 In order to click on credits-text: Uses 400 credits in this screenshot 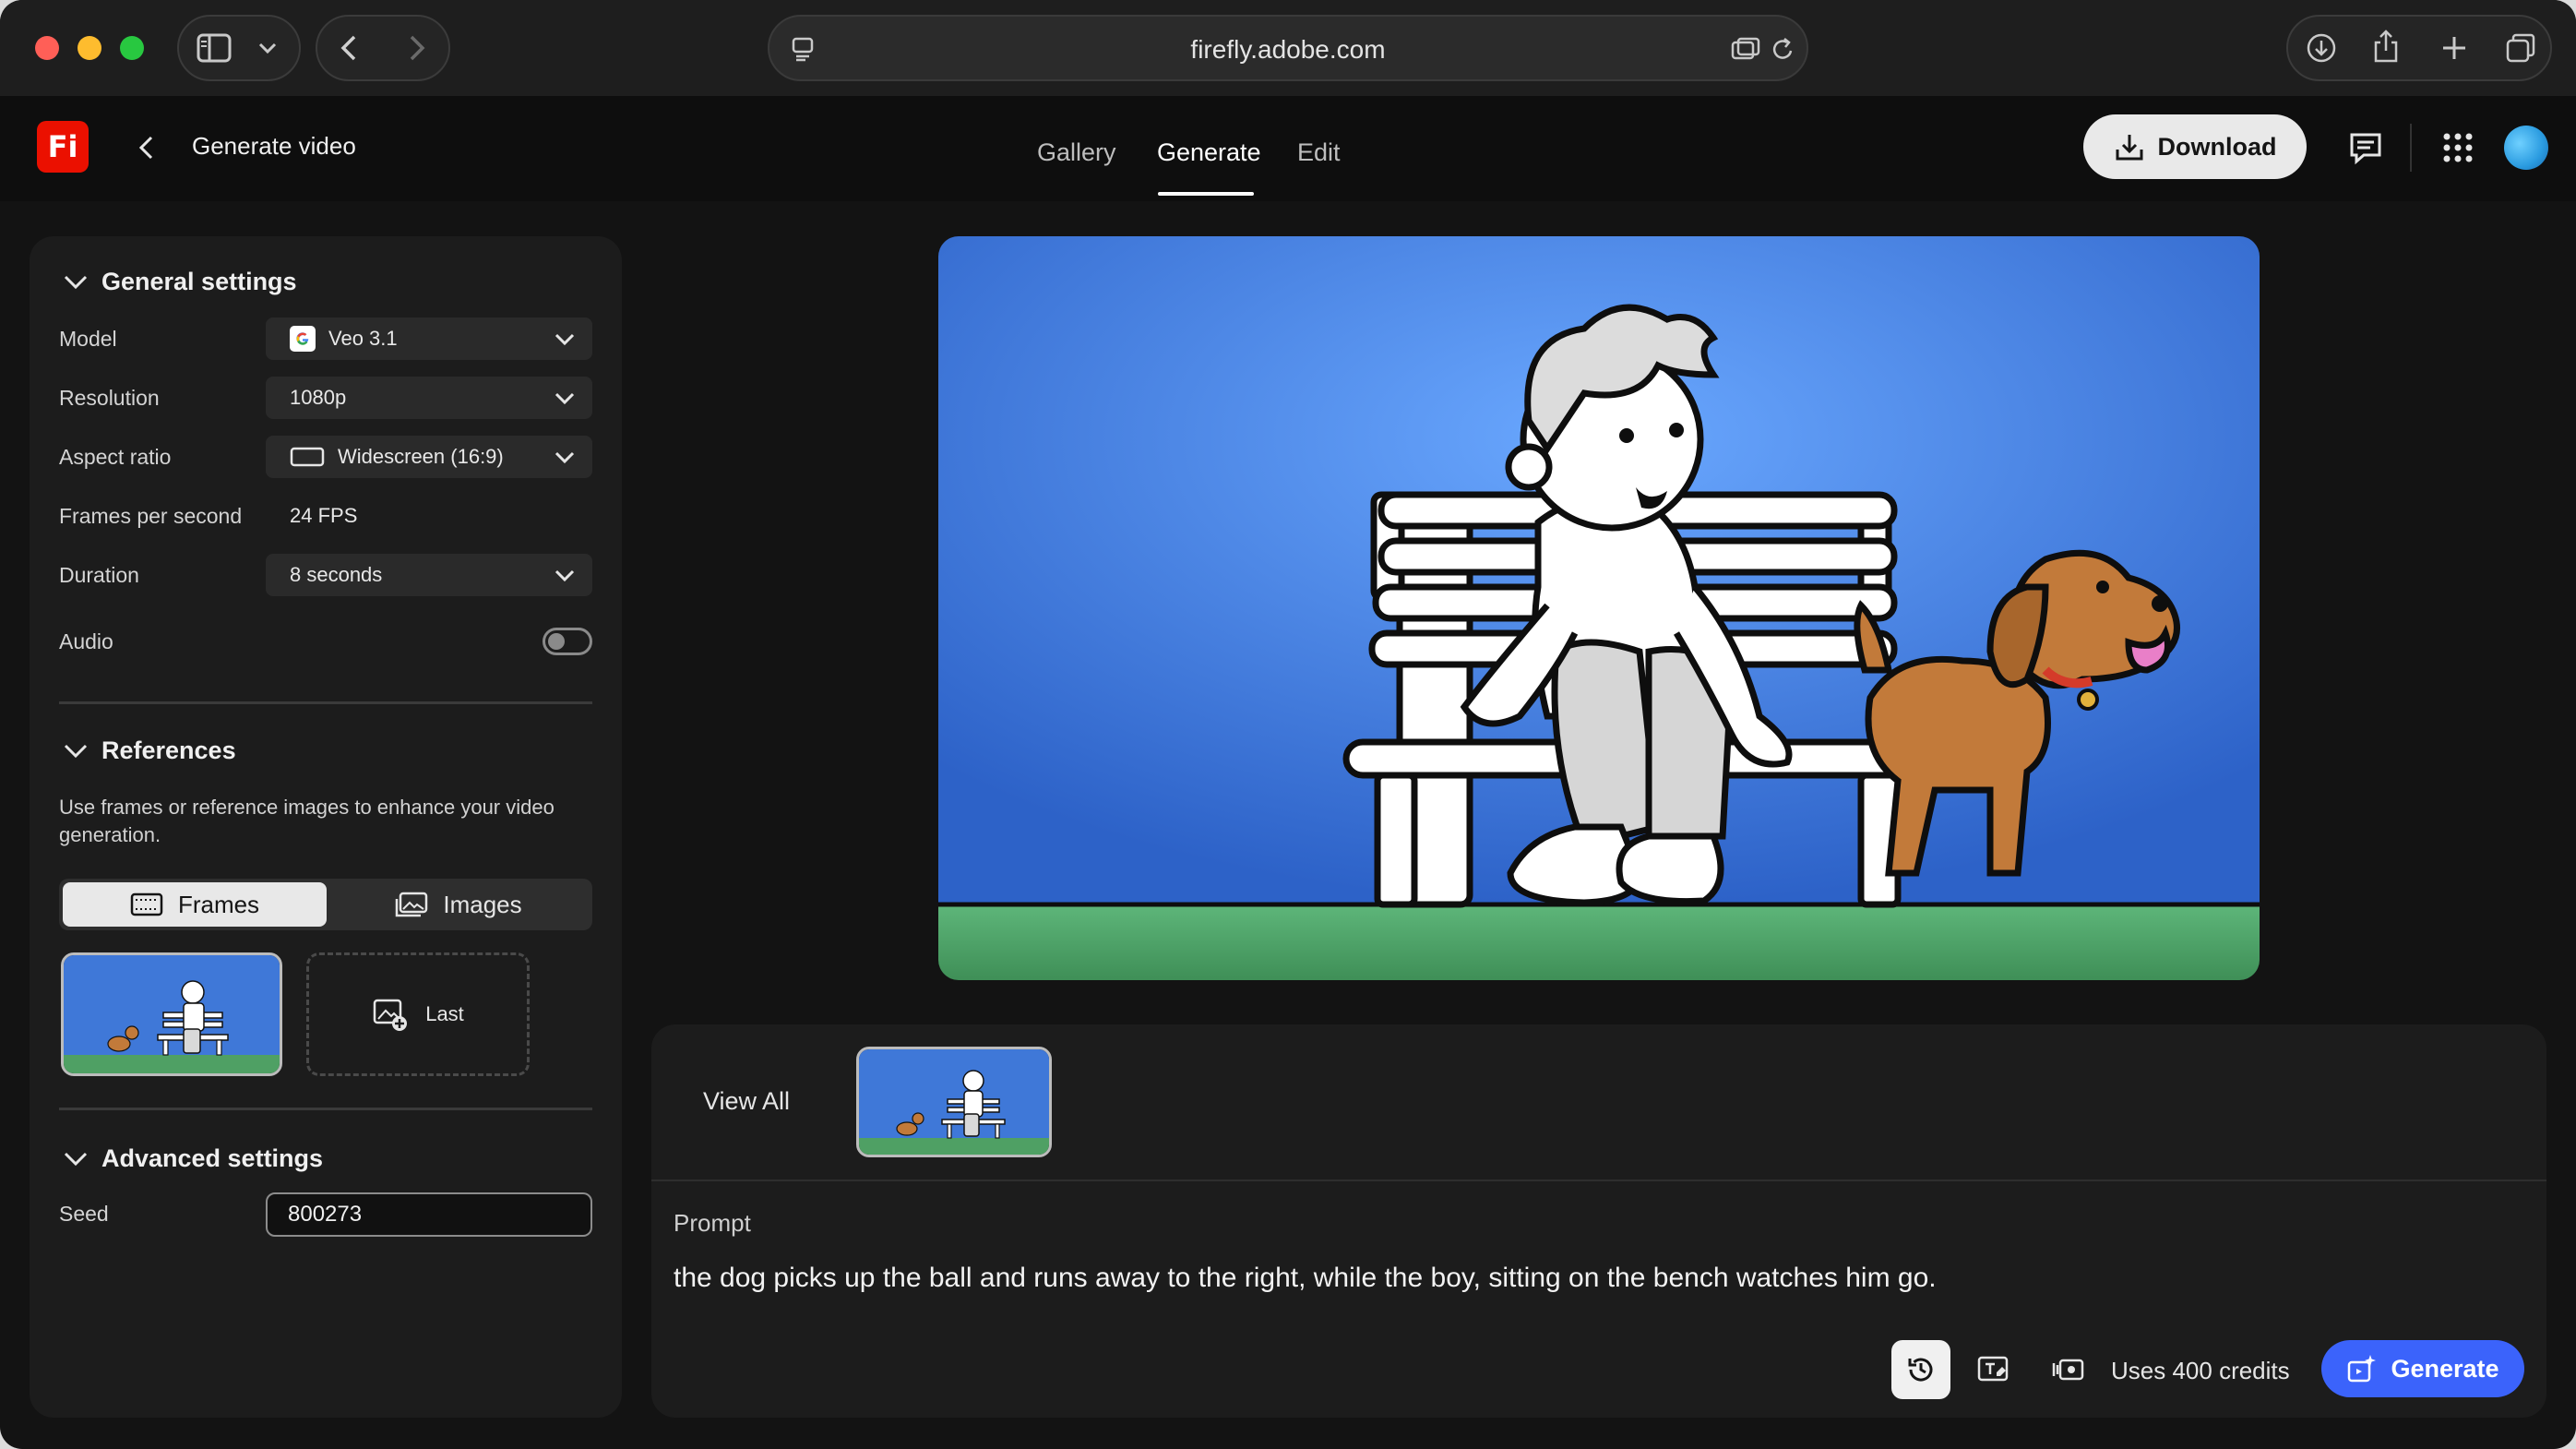, I will do `click(2201, 1371)`.